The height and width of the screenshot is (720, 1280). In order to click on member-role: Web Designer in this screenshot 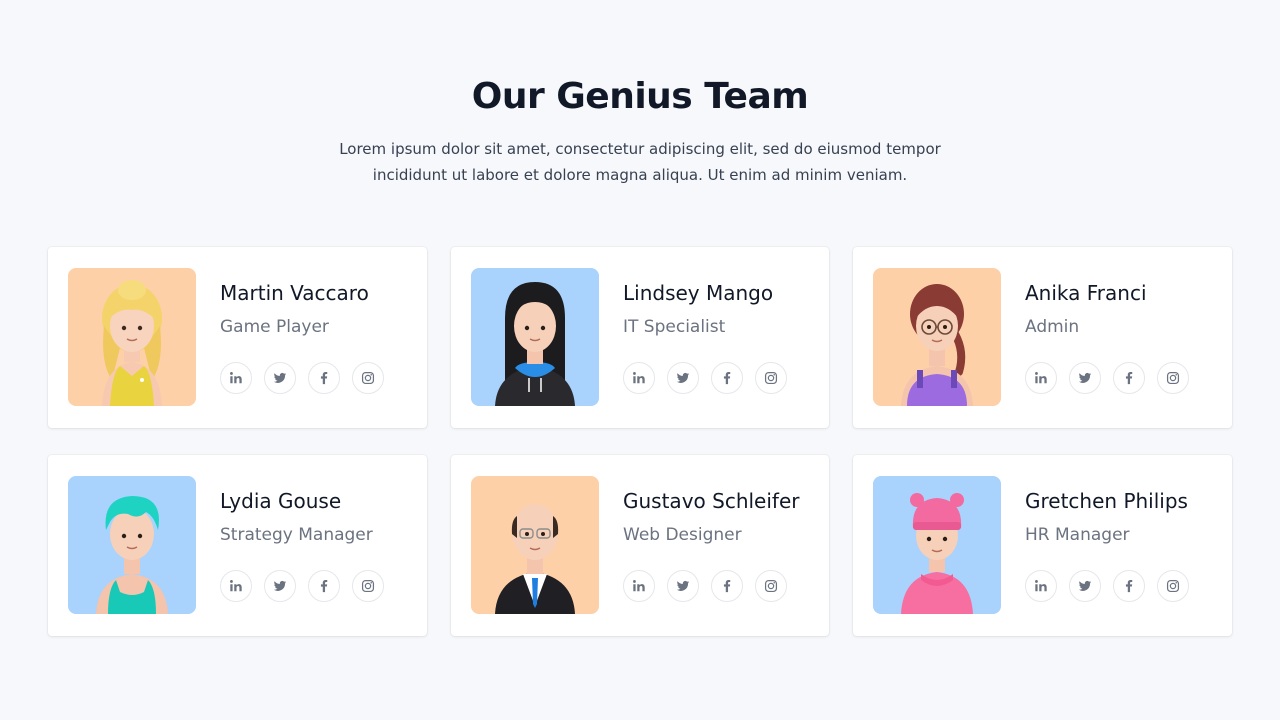, I will do `click(682, 535)`.